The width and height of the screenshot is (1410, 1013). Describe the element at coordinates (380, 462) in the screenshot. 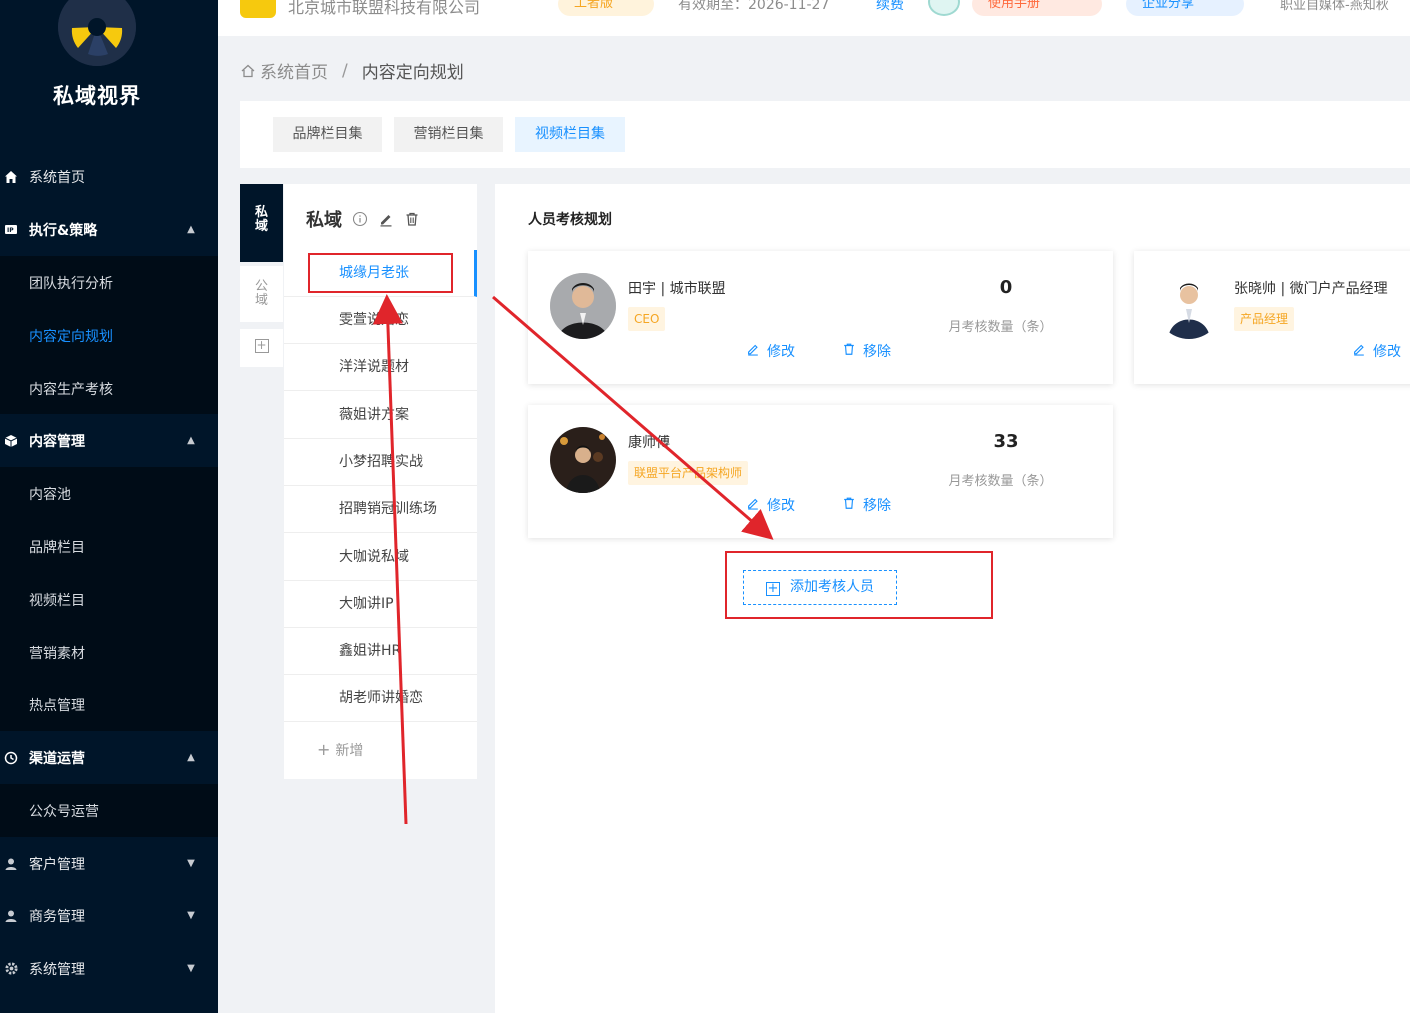

I see `column-item: 小梦招聘实战` at that location.